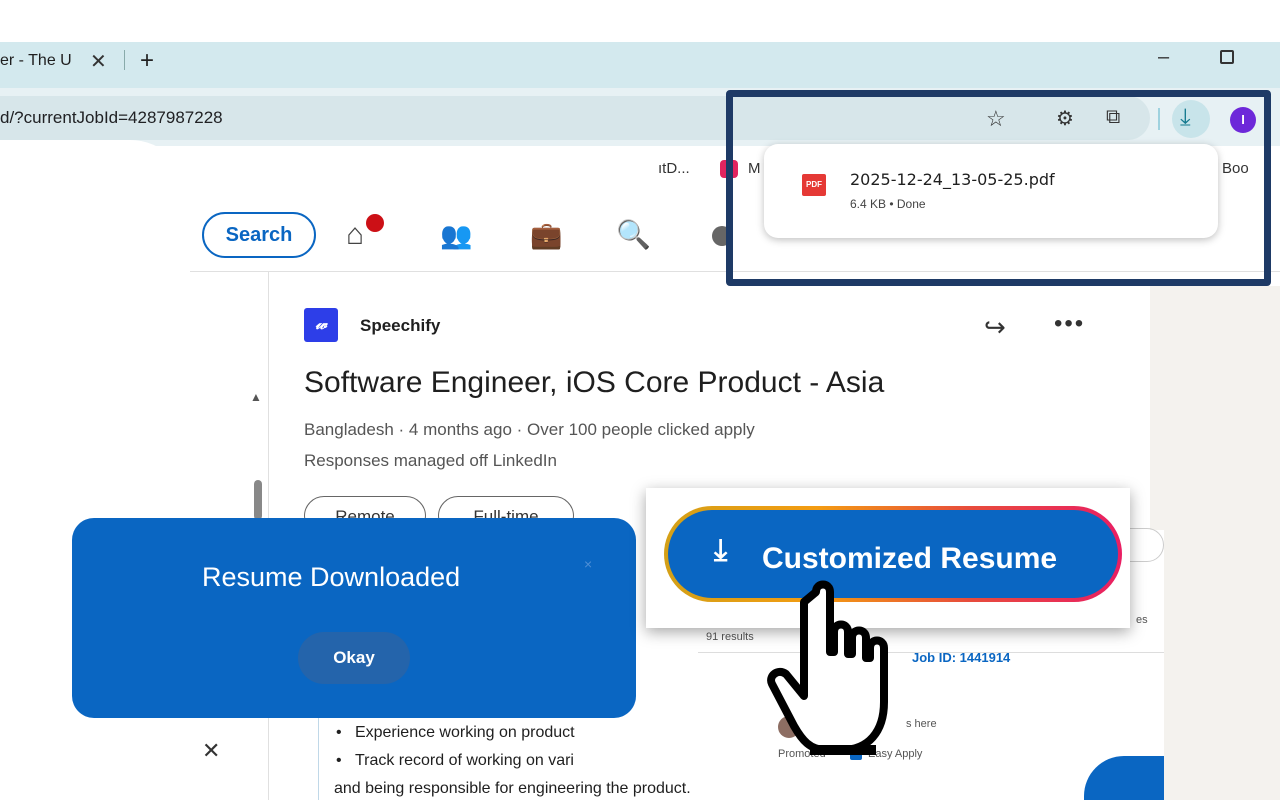 Image resolution: width=1280 pixels, height=800 pixels. Describe the element at coordinates (909, 559) in the screenshot. I see `customized-resume-label: Customized Resume` at that location.